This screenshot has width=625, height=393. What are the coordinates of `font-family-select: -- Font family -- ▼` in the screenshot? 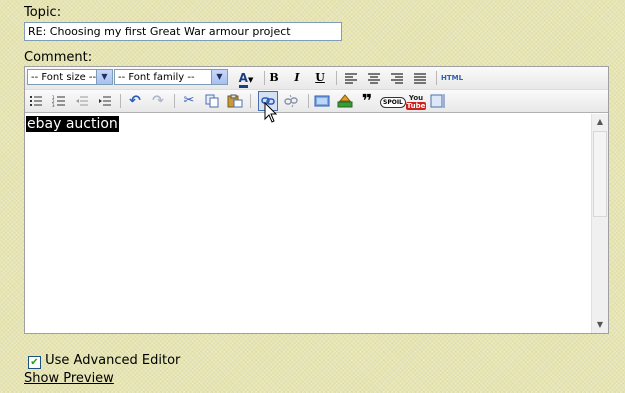 It's located at (171, 77).